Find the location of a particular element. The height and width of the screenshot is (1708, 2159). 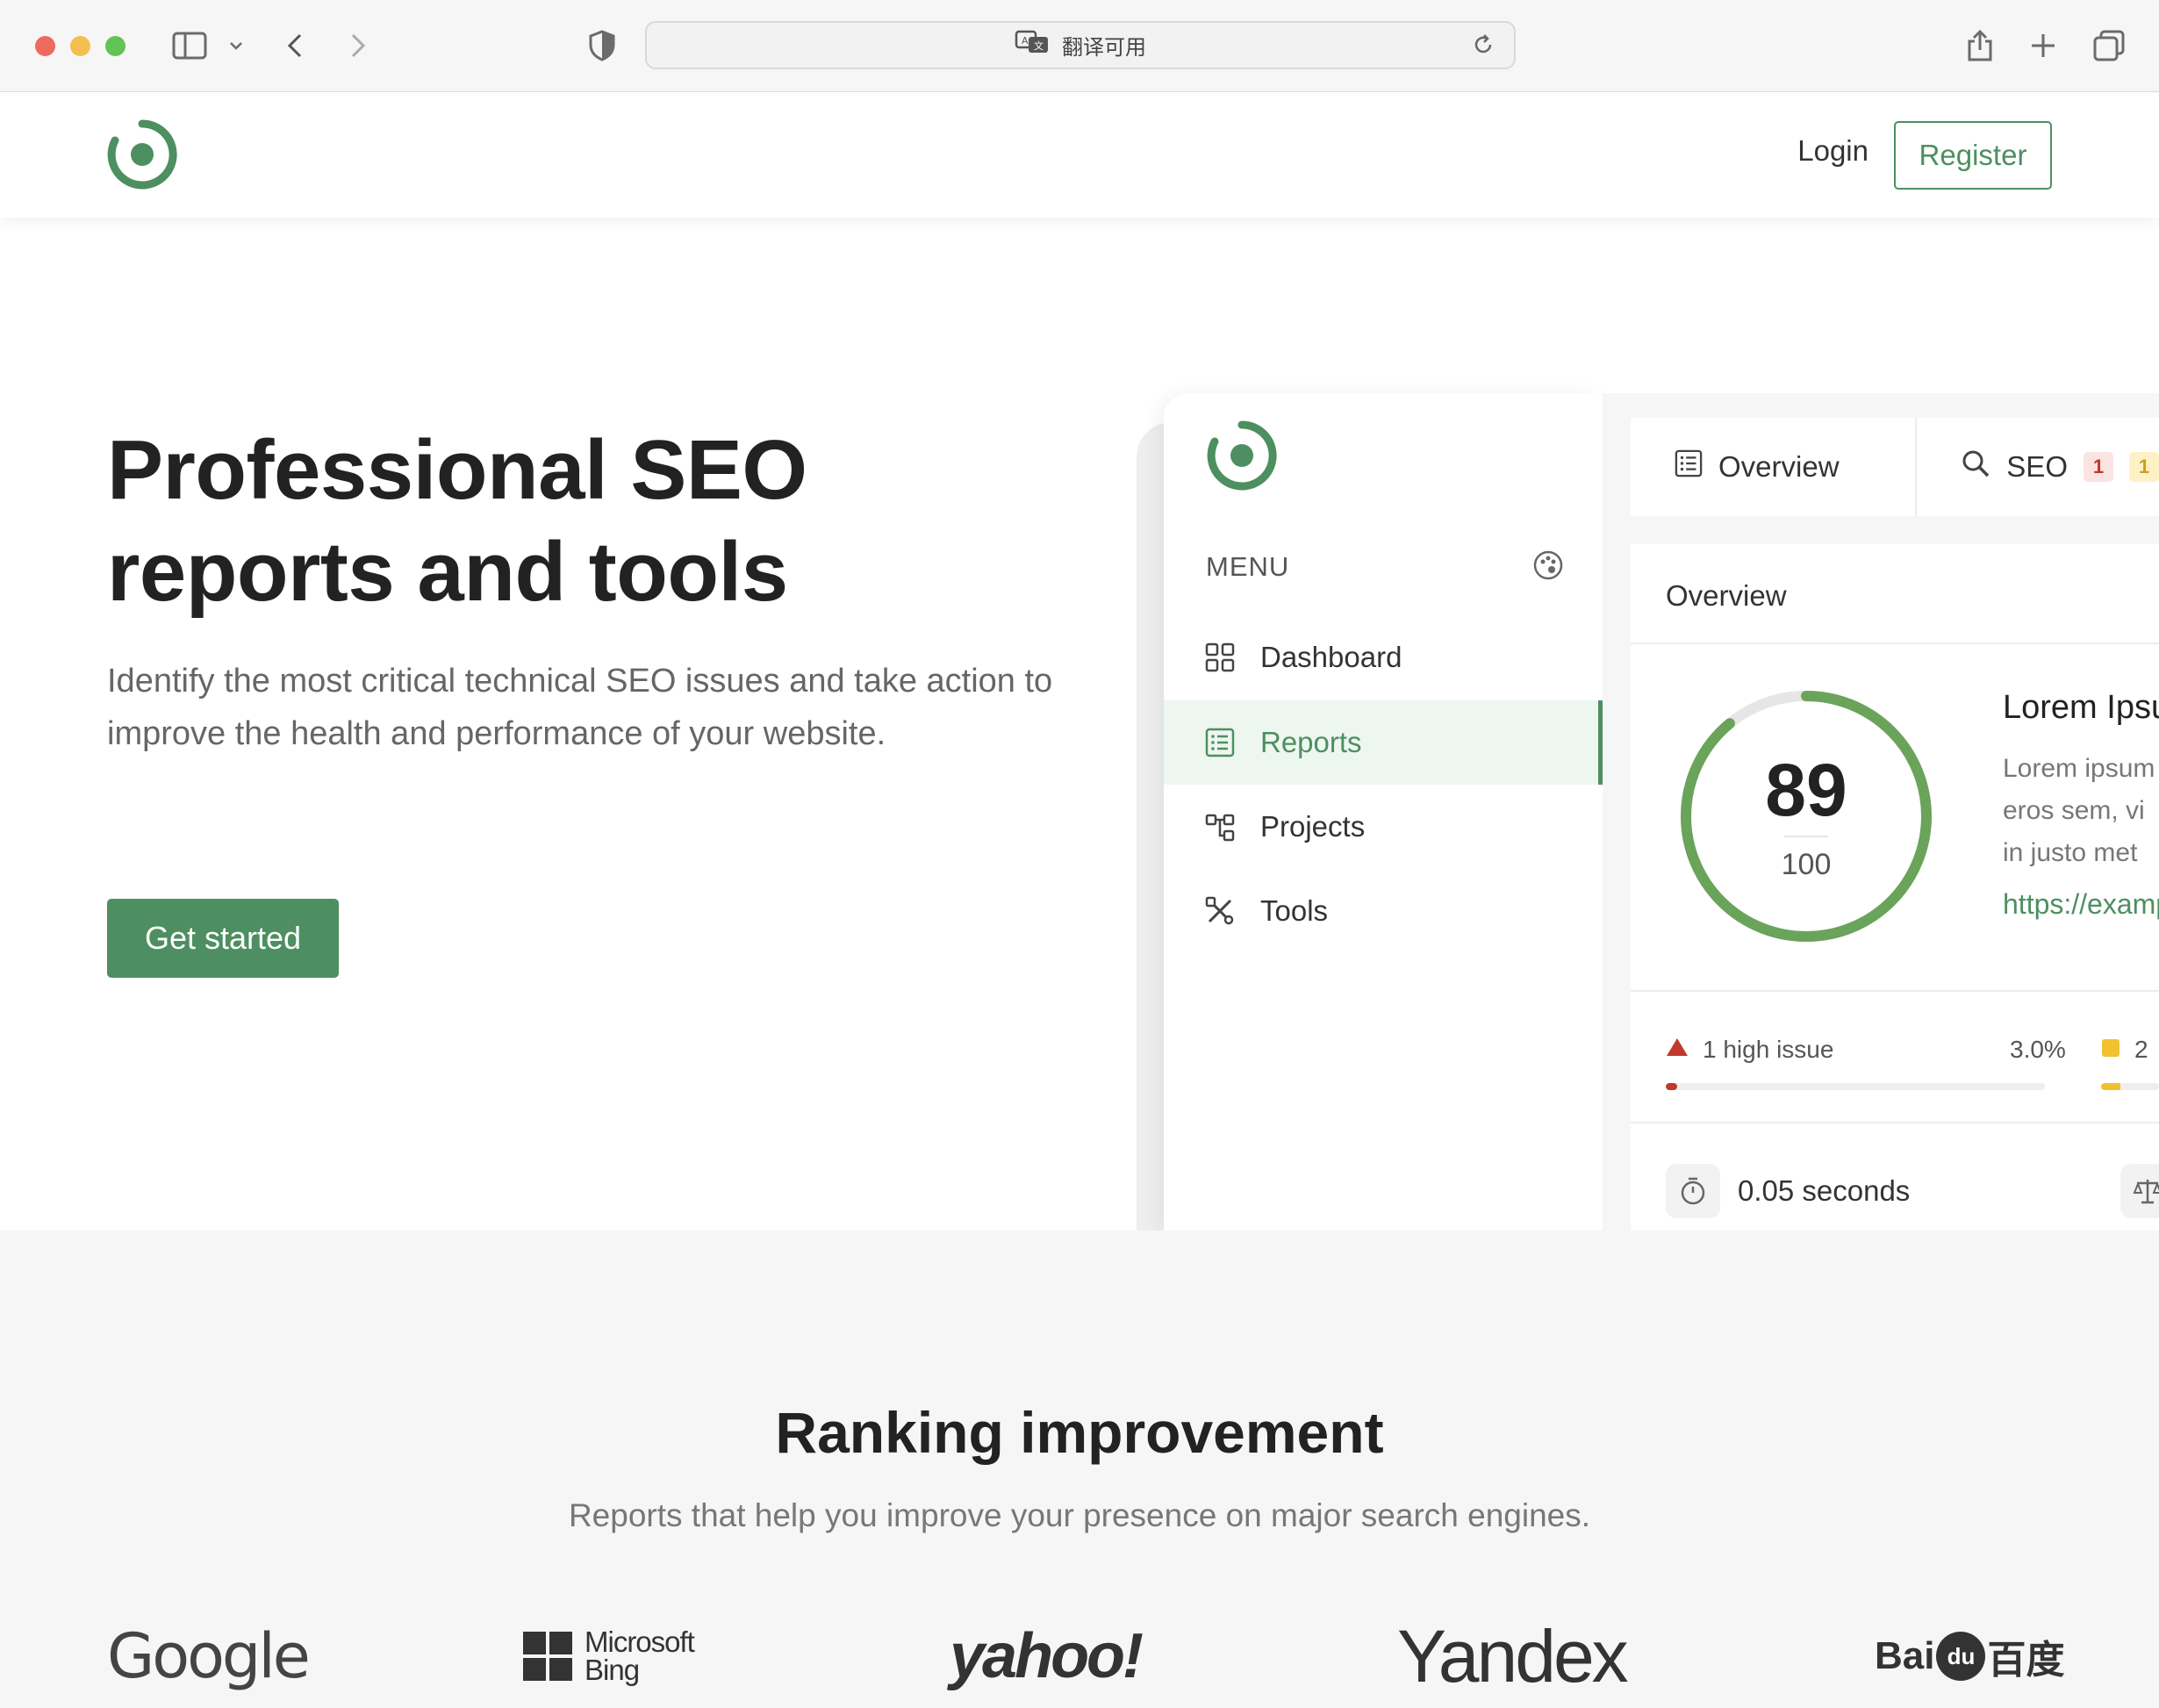

reload-icon is located at coordinates (1484, 47).